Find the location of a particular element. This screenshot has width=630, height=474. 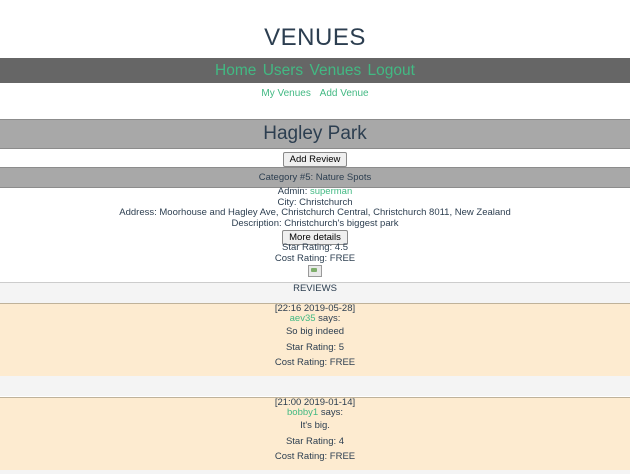

nav-home-link: Home is located at coordinates (235, 70).